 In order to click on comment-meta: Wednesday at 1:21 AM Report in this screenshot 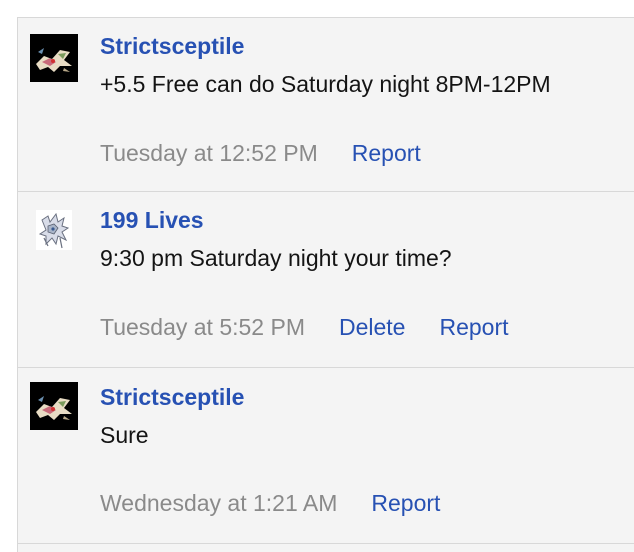, I will do `click(270, 503)`.